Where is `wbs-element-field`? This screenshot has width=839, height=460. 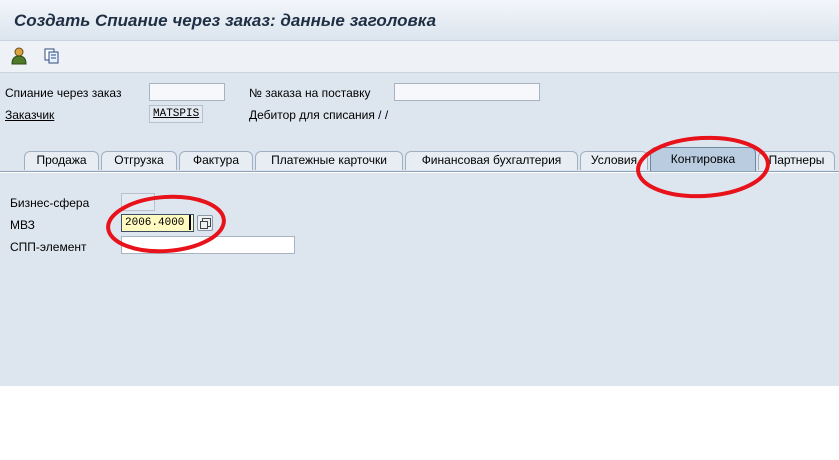 wbs-element-field is located at coordinates (208, 245).